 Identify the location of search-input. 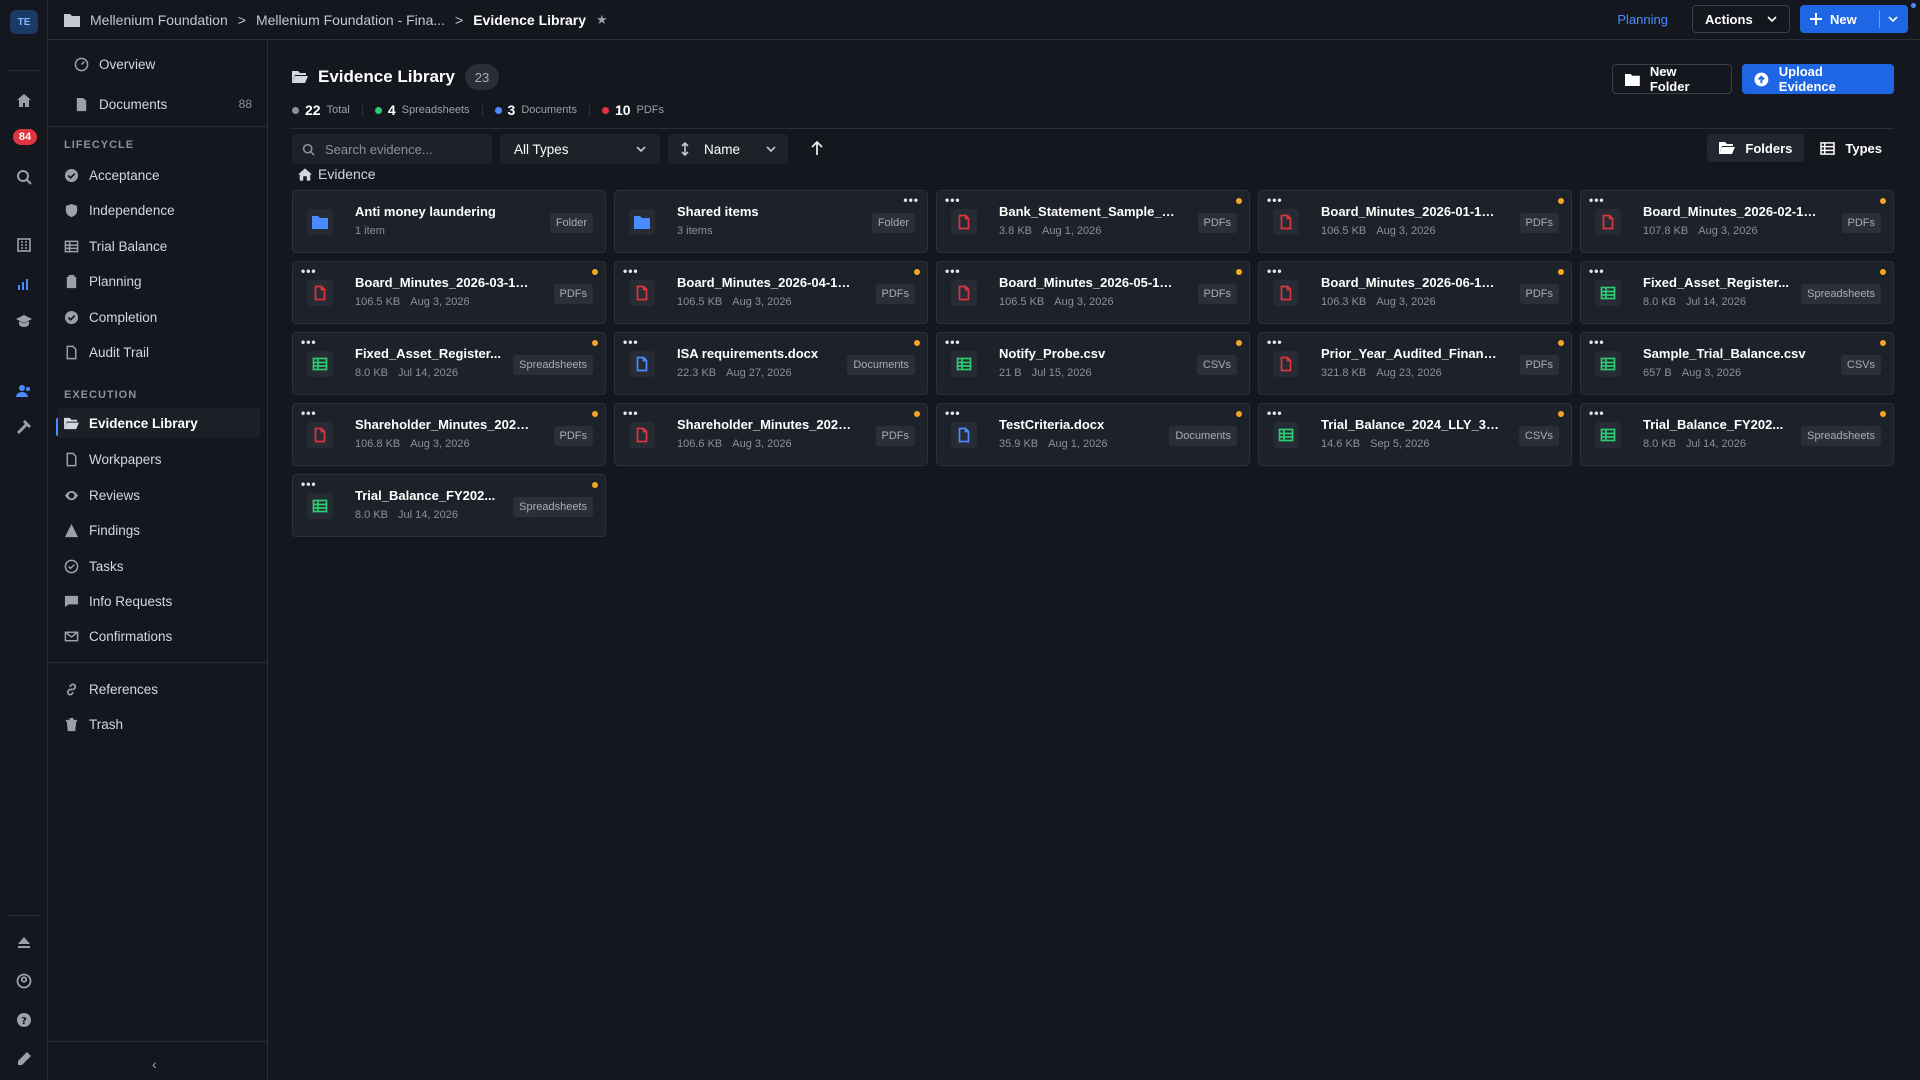
(400, 149).